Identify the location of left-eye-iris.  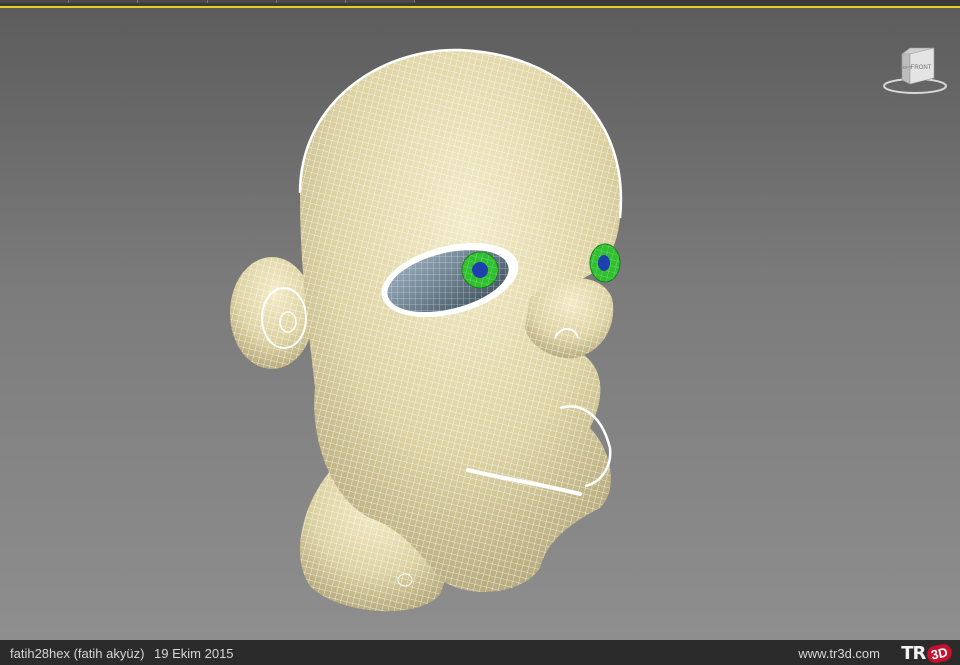
(480, 270).